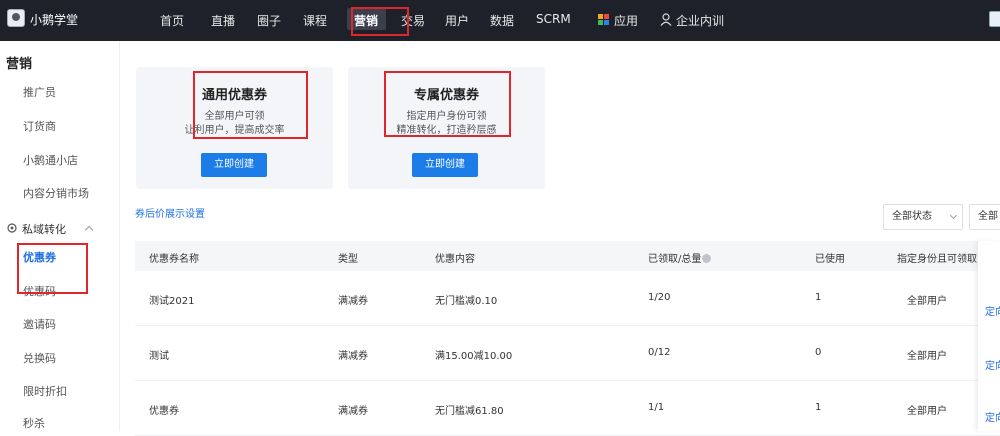 This screenshot has height=436, width=1000. What do you see at coordinates (315, 20) in the screenshot?
I see `nav-course: 课程` at bounding box center [315, 20].